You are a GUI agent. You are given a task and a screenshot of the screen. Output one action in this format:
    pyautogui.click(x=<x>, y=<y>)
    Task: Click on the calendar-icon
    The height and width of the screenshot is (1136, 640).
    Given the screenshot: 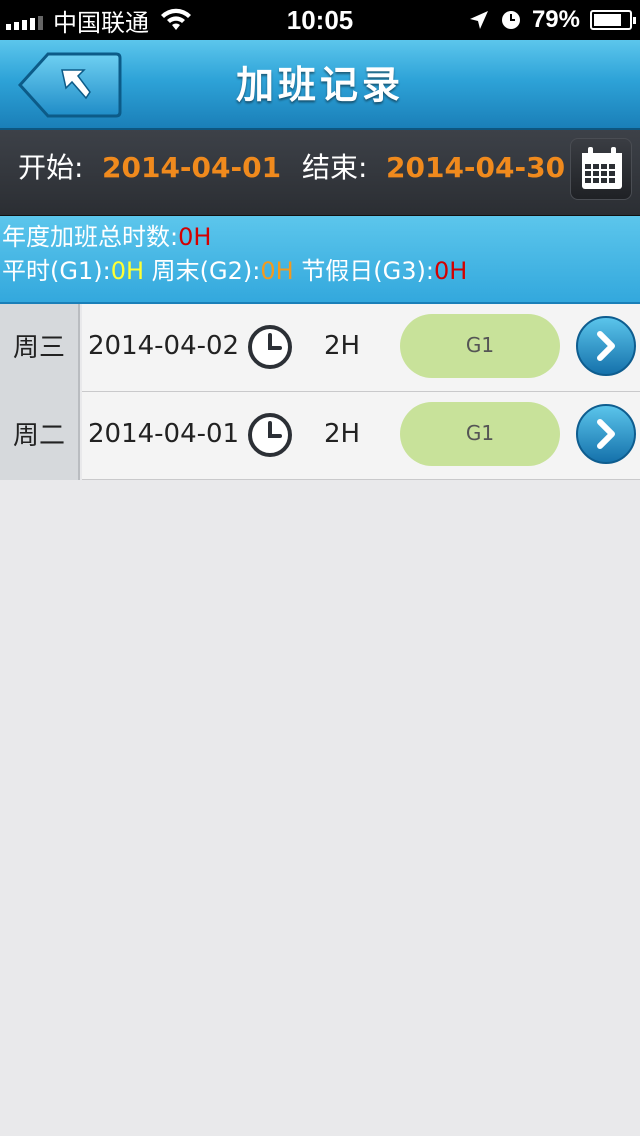 What is the action you would take?
    pyautogui.click(x=602, y=168)
    